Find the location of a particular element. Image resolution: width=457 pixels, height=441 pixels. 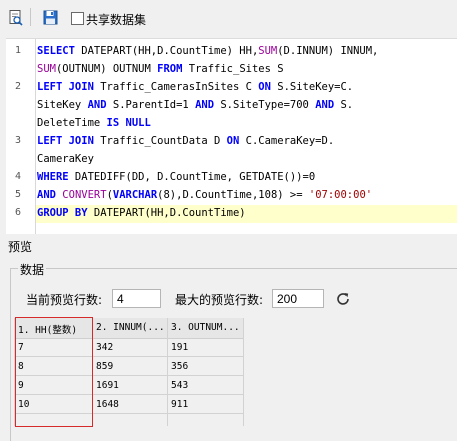

line-gutter: 1 2 3 4 5 6 is located at coordinates (17, 137).